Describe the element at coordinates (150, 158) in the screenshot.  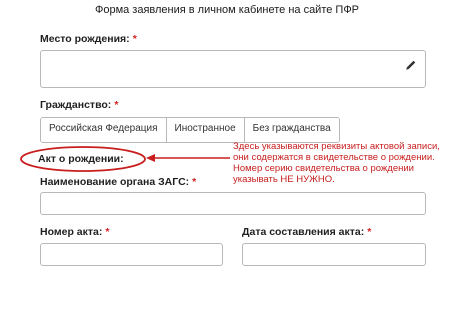
I see `annotation-arrow-head` at that location.